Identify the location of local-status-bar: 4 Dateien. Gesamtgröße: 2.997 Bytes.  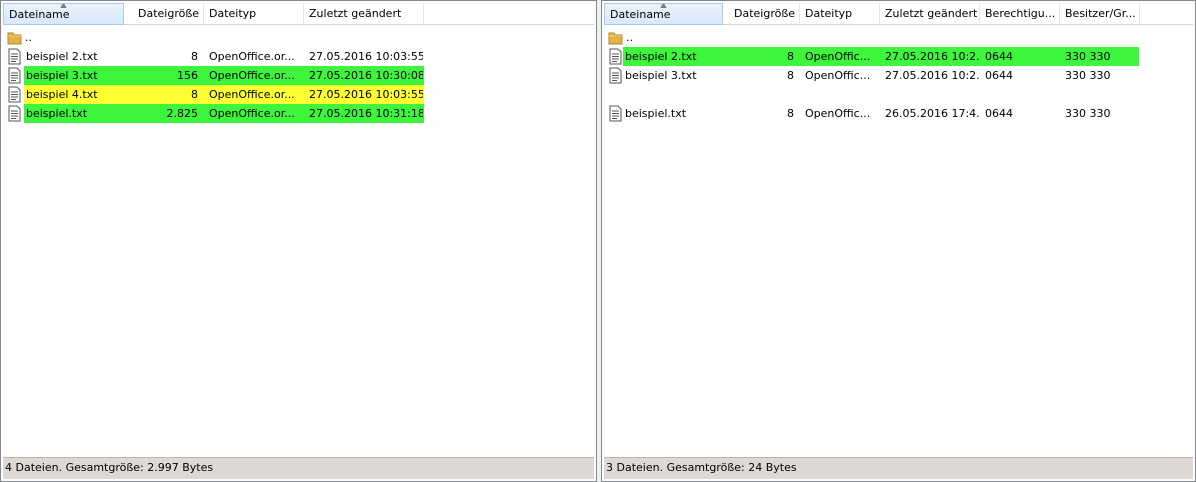
(298, 468).